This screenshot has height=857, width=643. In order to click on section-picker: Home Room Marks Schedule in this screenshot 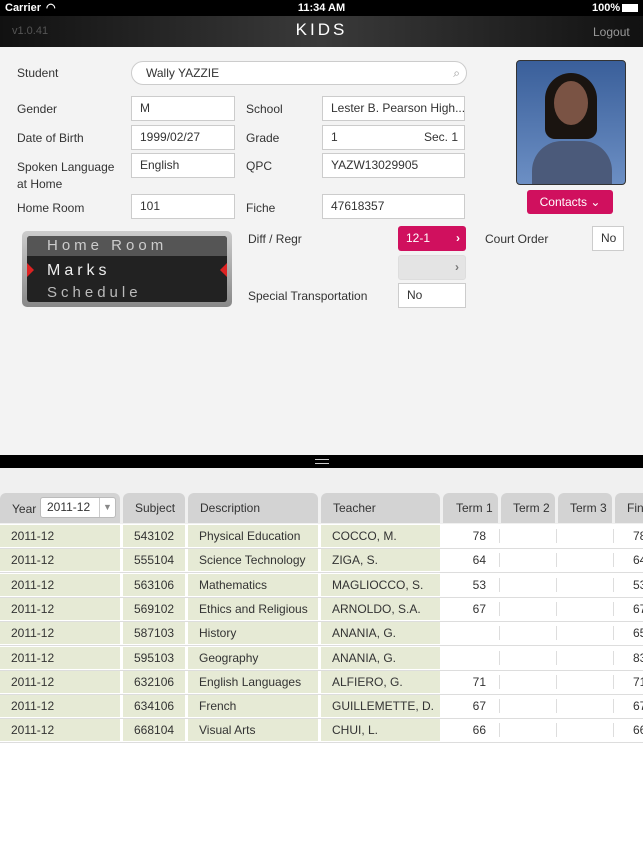, I will do `click(127, 269)`.